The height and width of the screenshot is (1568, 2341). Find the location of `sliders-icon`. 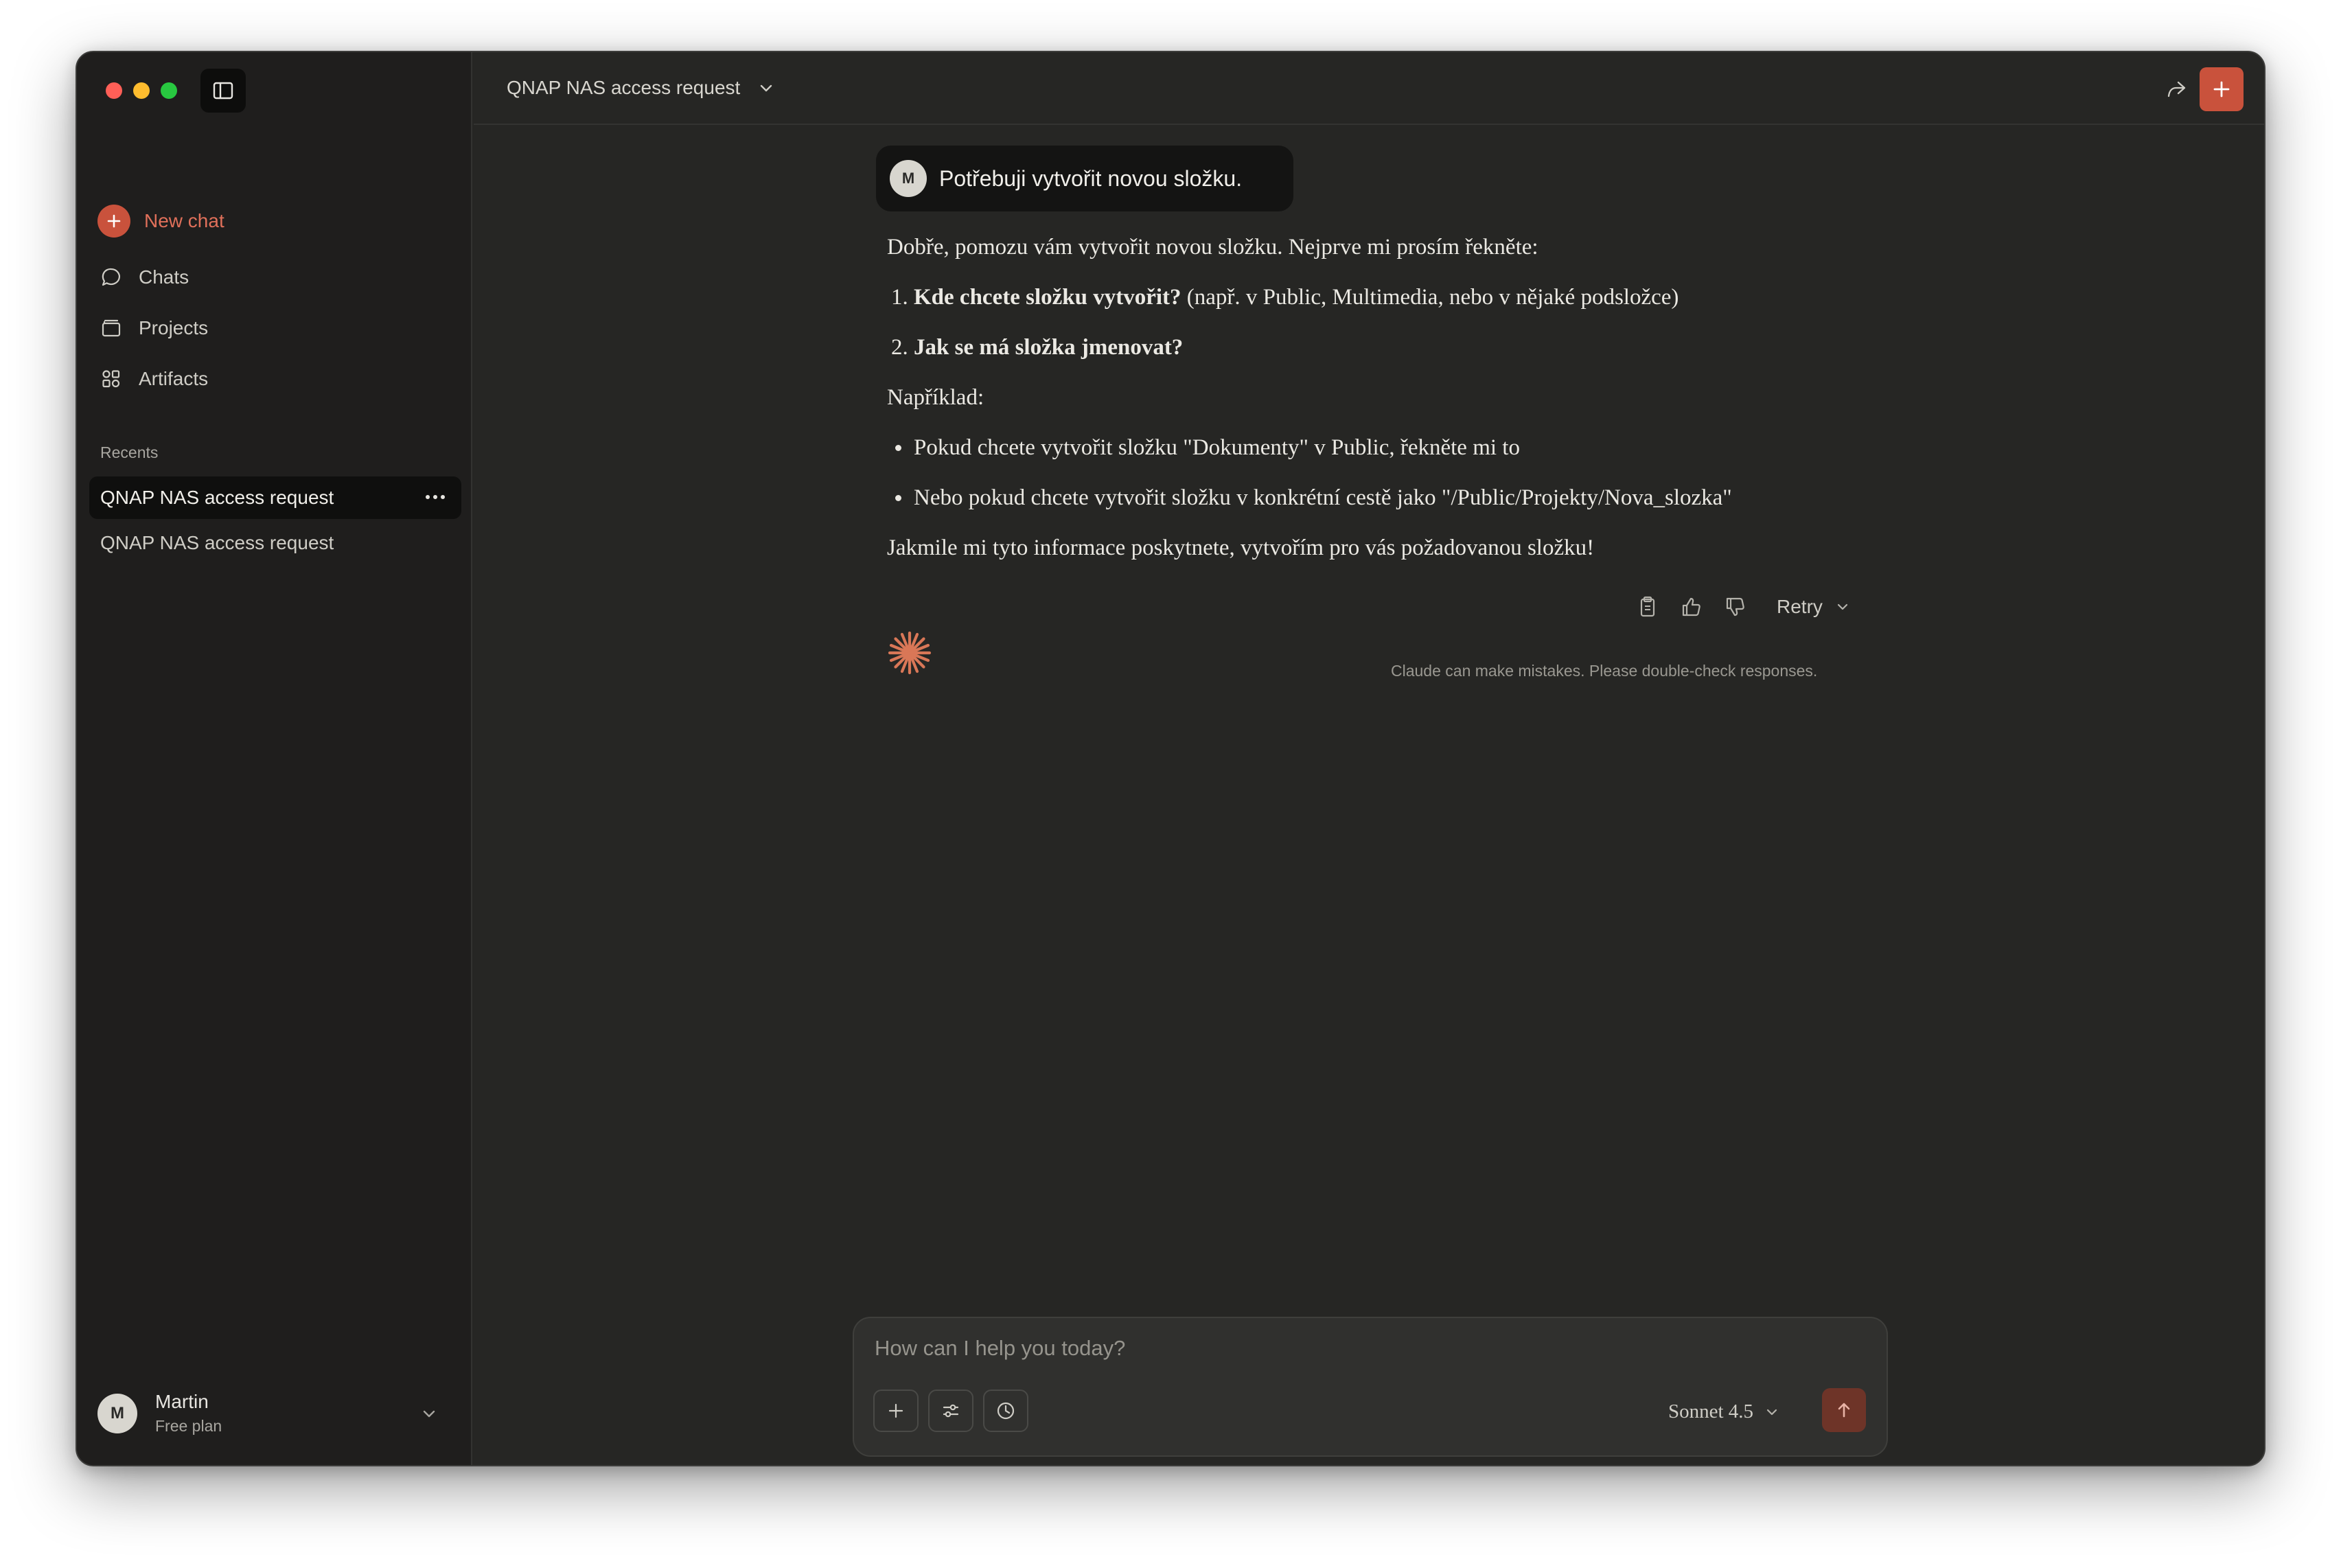

sliders-icon is located at coordinates (951, 1411).